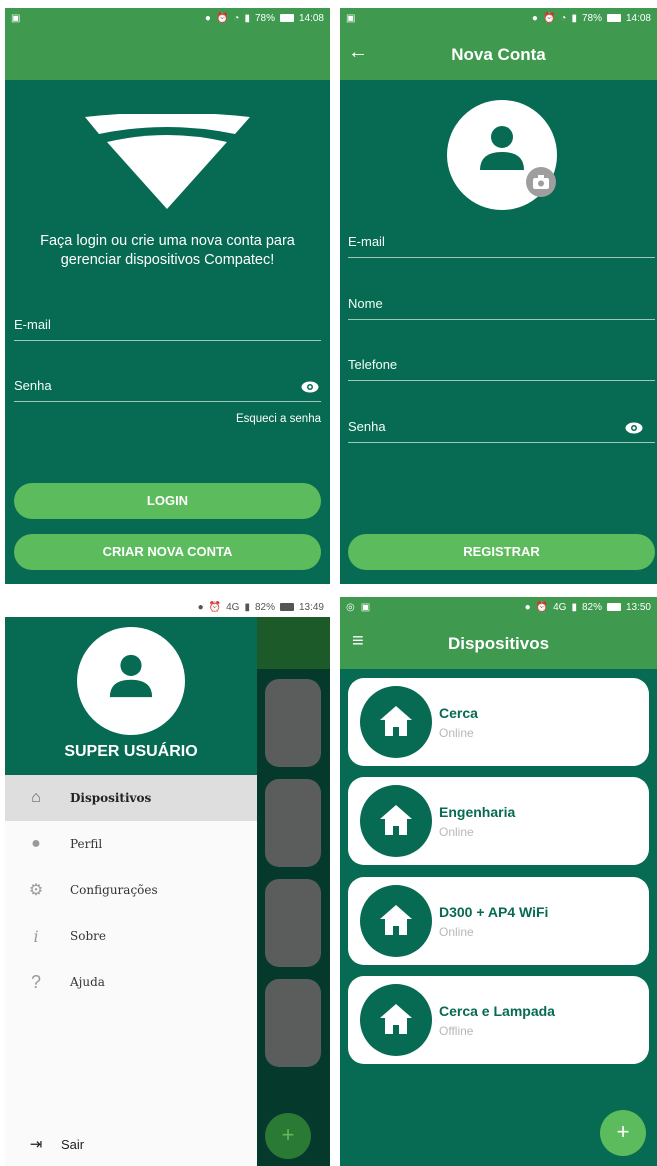 This screenshot has width=657, height=1166. Describe the element at coordinates (167, 161) in the screenshot. I see `compatec-logo` at that location.